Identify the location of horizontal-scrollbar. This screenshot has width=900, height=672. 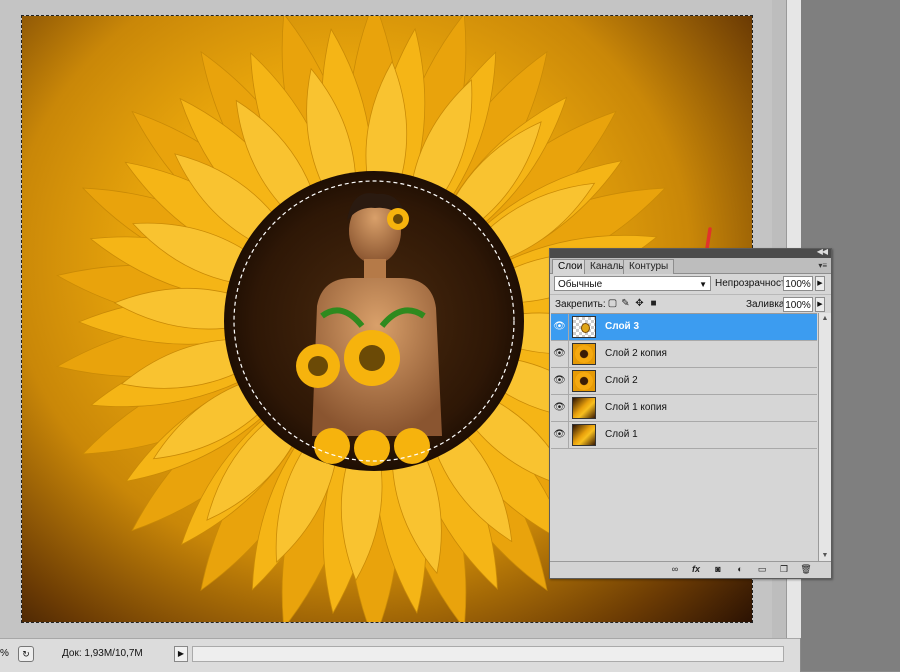
(488, 654).